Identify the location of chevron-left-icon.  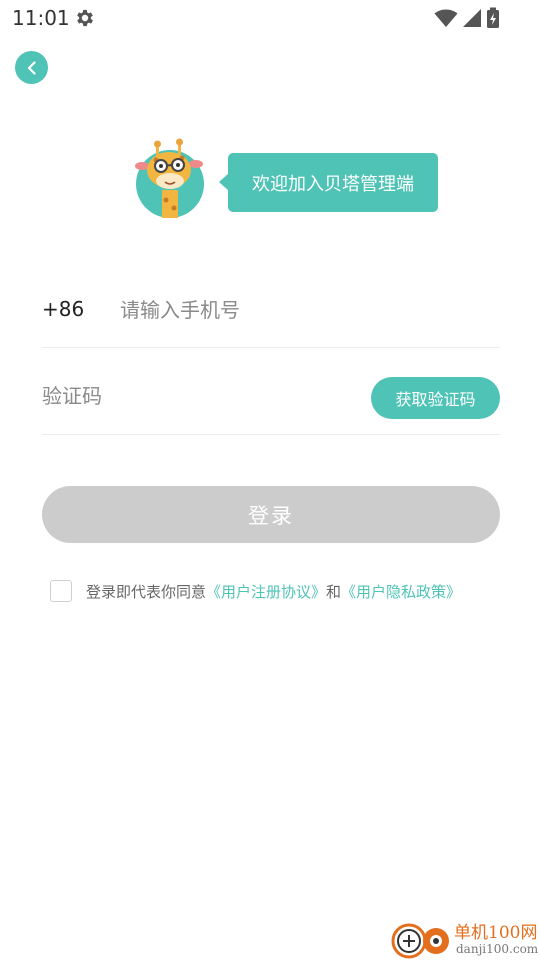
(31, 67).